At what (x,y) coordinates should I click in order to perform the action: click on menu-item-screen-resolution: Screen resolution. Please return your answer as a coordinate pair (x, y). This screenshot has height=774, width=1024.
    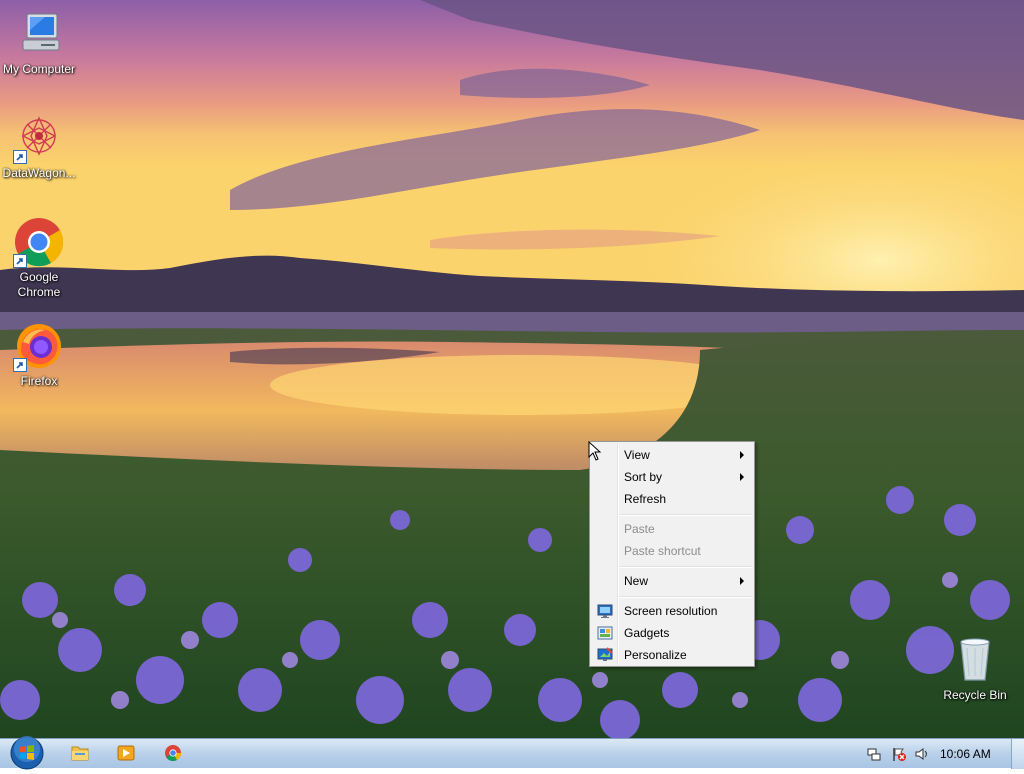
    Looking at the image, I should click on (672, 611).